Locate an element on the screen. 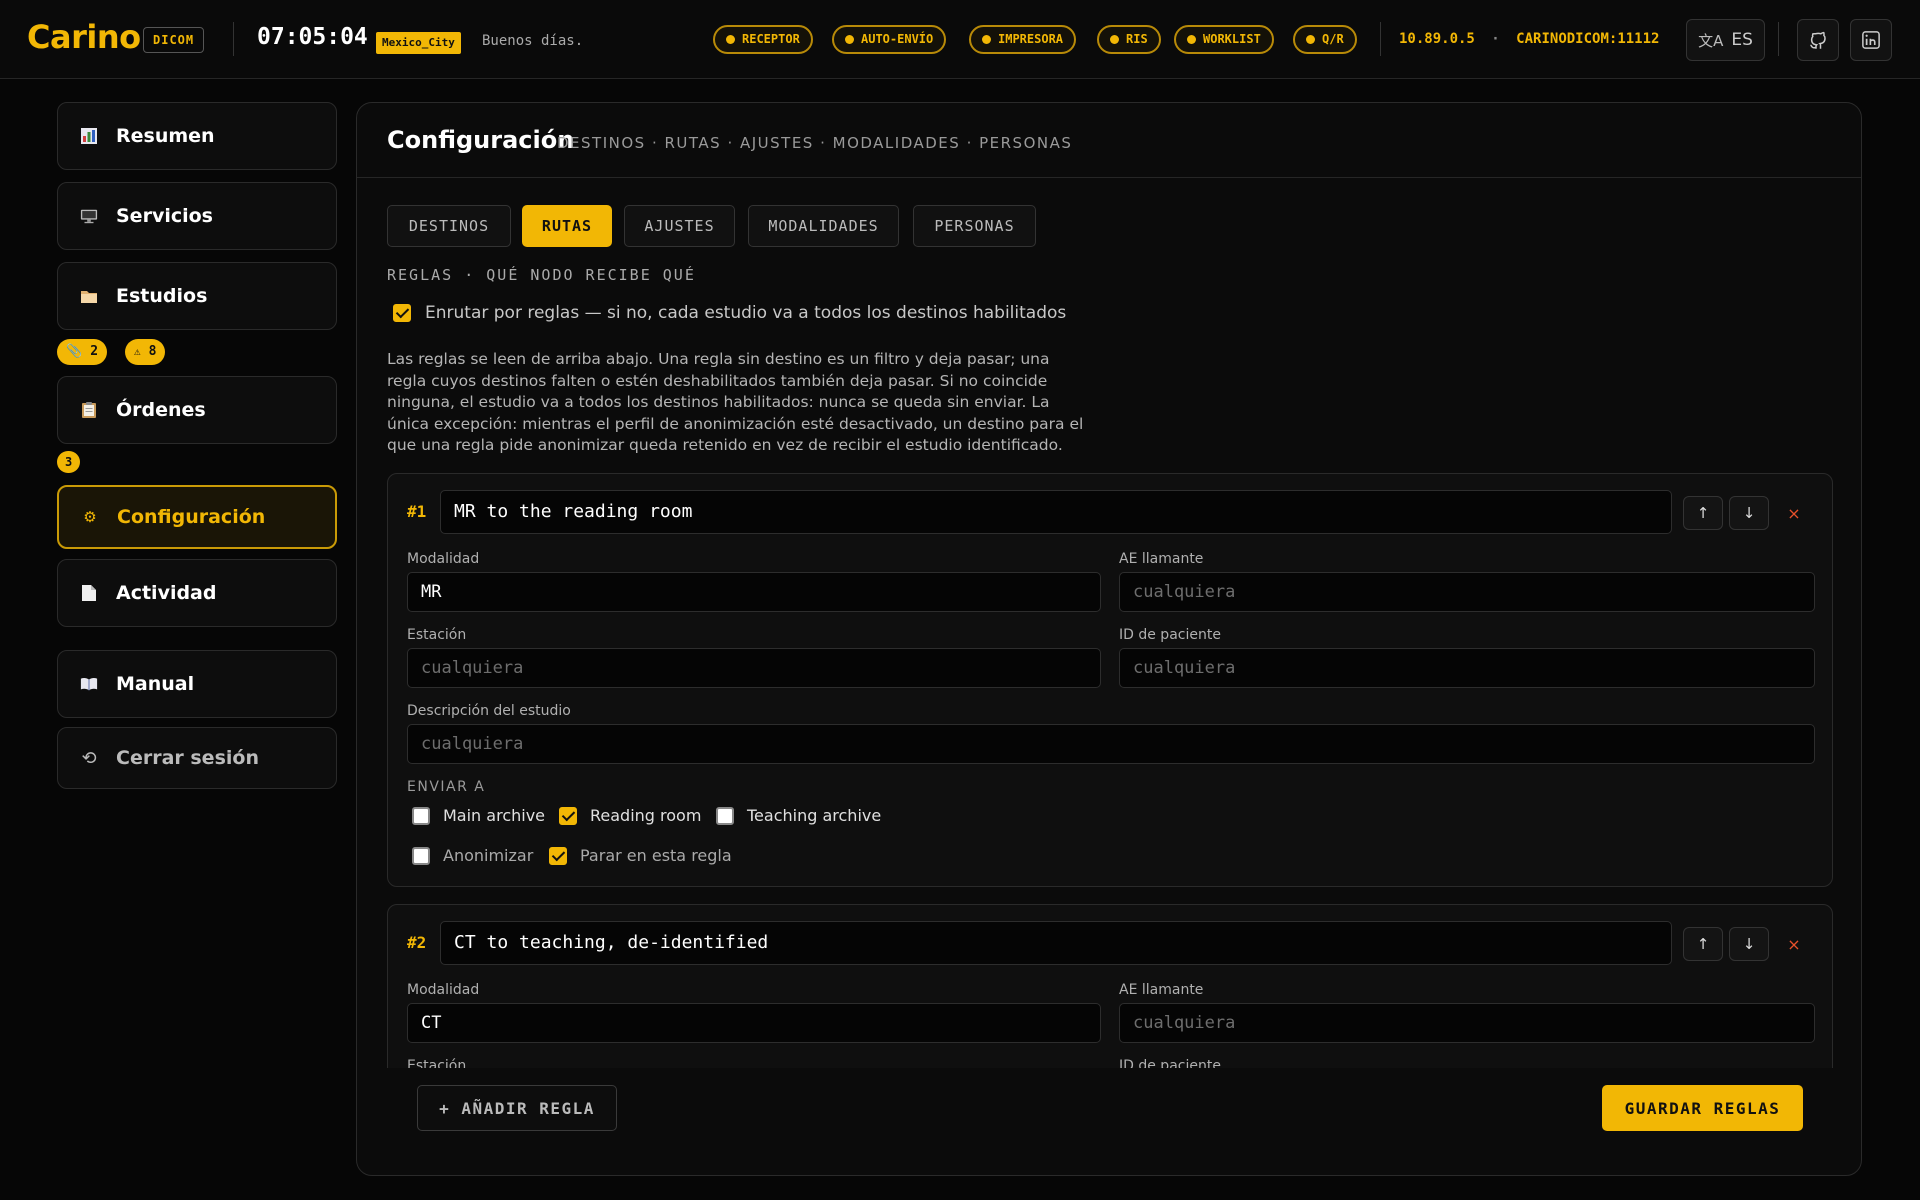 The width and height of the screenshot is (1920, 1200). destination-teaching-archive: Teaching archive is located at coordinates (798, 815).